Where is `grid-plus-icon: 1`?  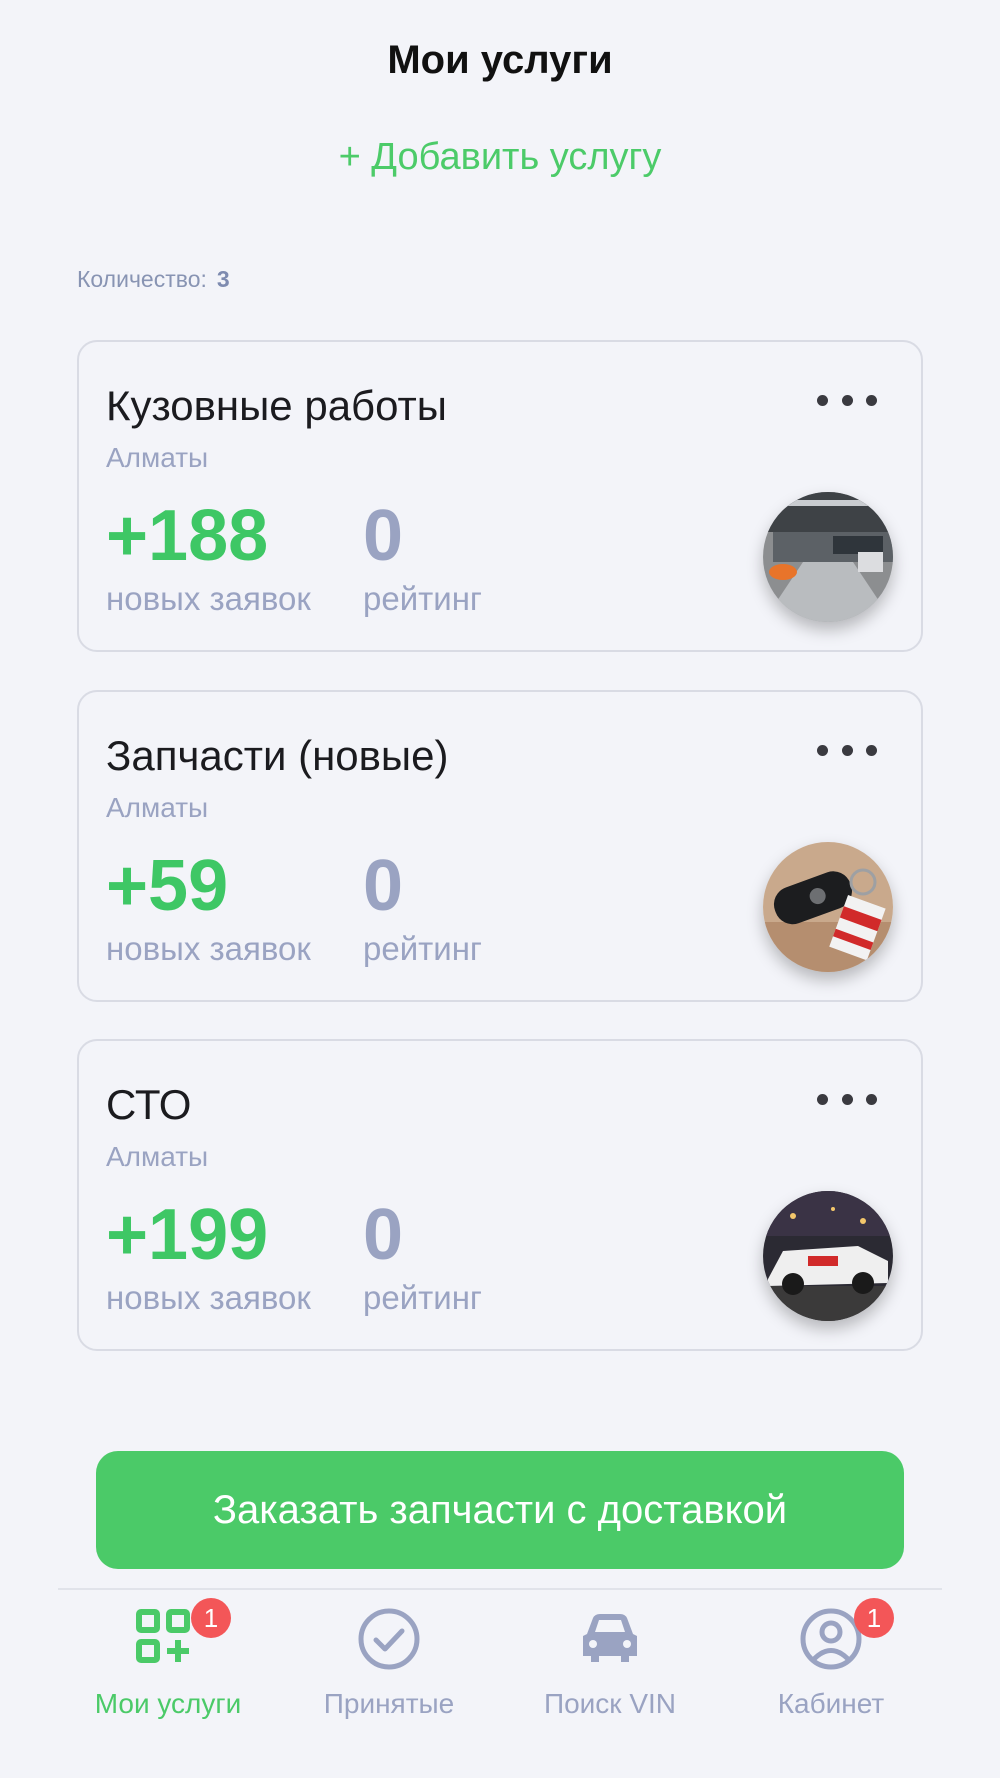
grid-plus-icon: 1 is located at coordinates (182, 1636).